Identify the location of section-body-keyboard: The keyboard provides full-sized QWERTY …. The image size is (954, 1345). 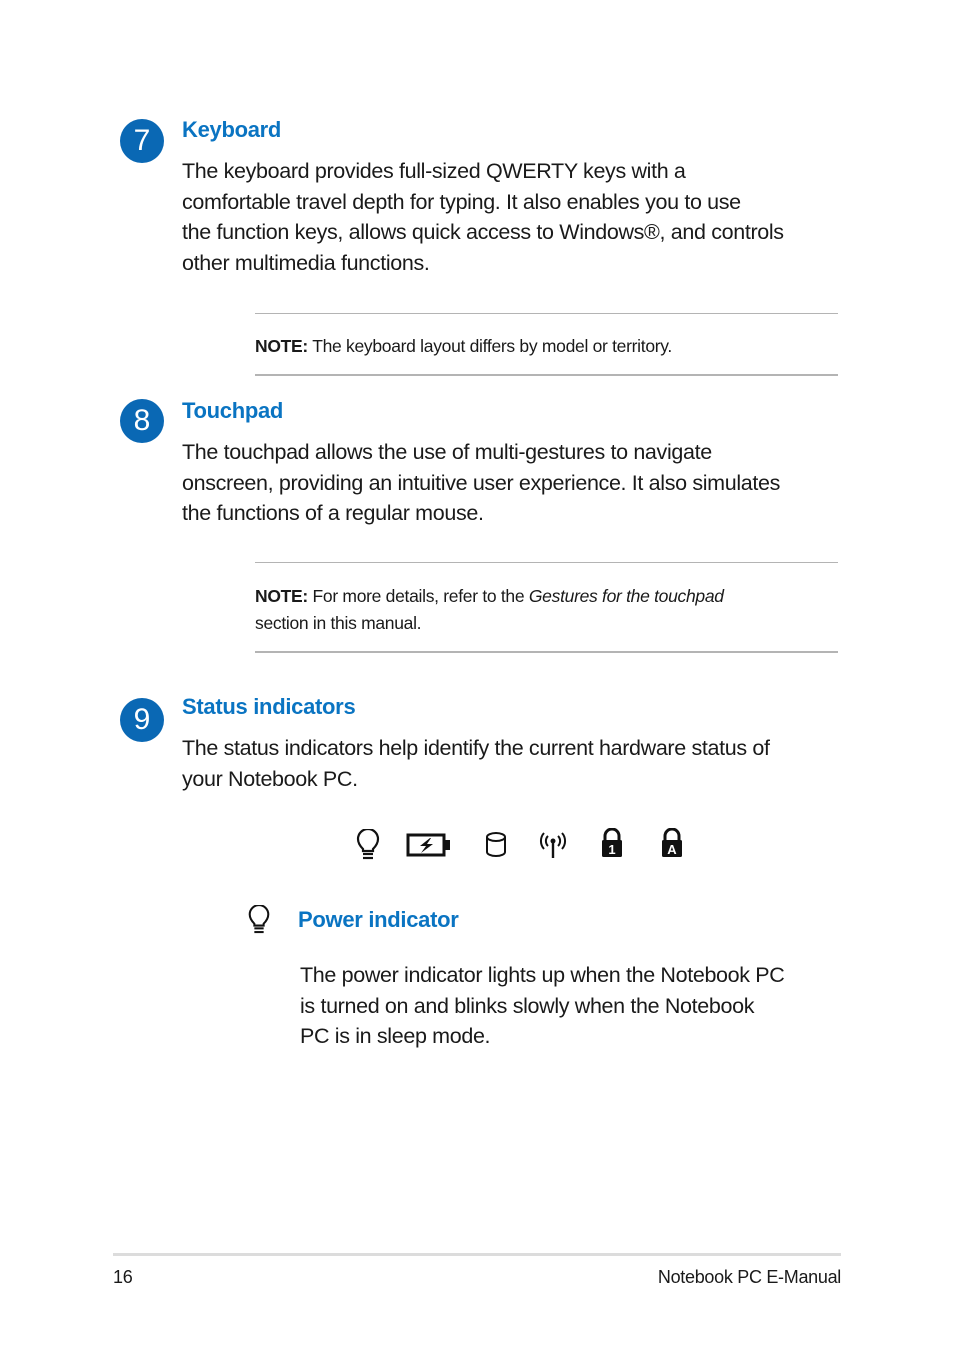
(522, 217).